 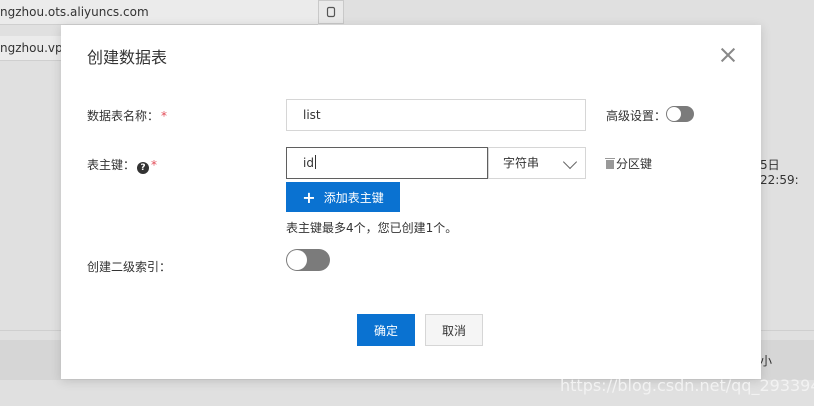 I want to click on table-name-label-wrap: 数据表名称： *, so click(x=127, y=115).